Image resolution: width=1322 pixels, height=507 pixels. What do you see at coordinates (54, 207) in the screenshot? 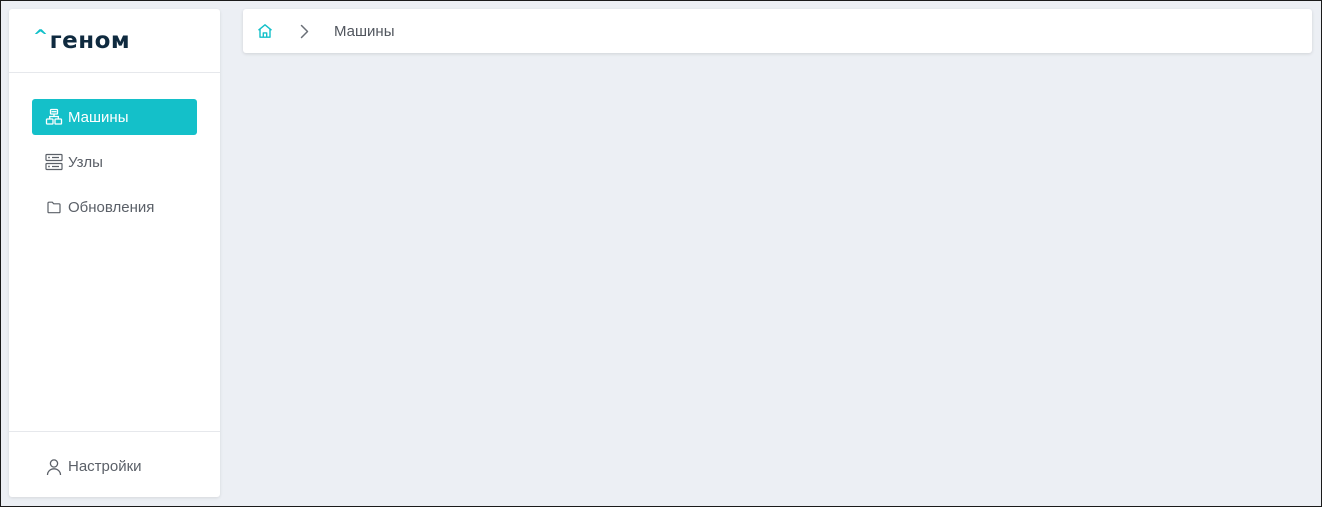
I see `folder-icon` at bounding box center [54, 207].